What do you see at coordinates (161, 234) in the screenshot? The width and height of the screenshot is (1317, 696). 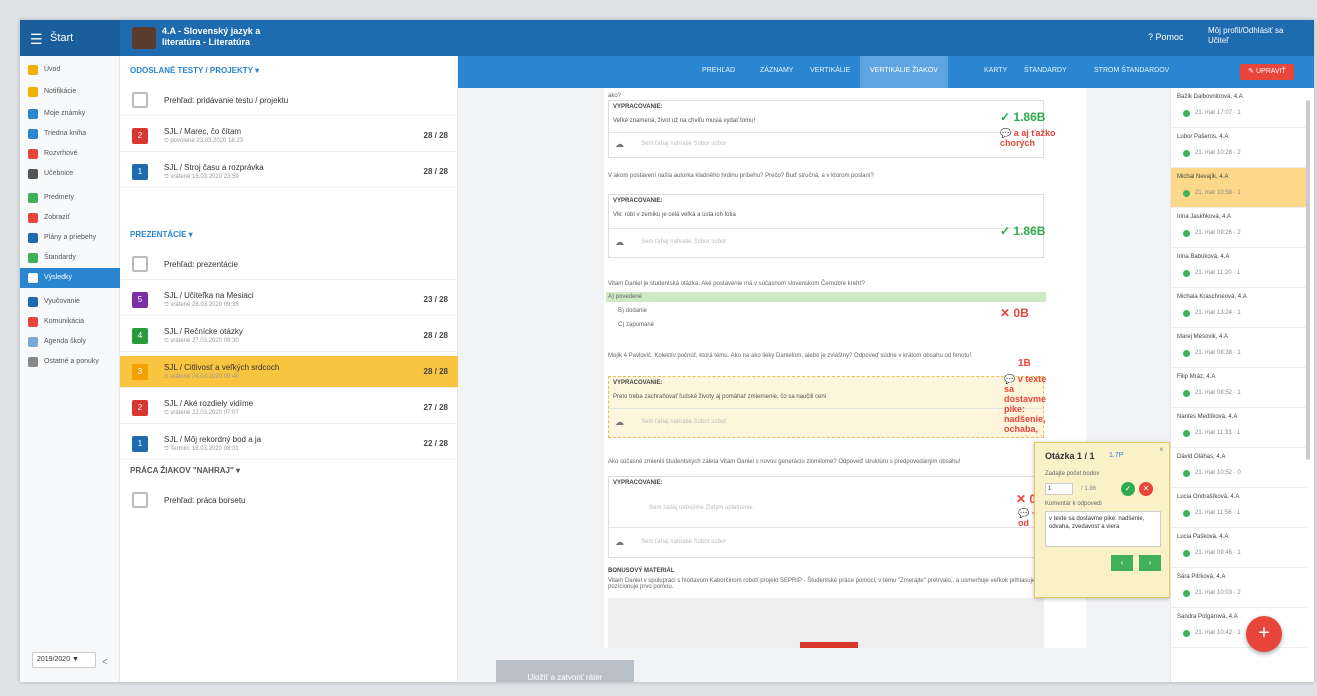 I see `section-presentations-header: PREZENTÁCIE ▾` at bounding box center [161, 234].